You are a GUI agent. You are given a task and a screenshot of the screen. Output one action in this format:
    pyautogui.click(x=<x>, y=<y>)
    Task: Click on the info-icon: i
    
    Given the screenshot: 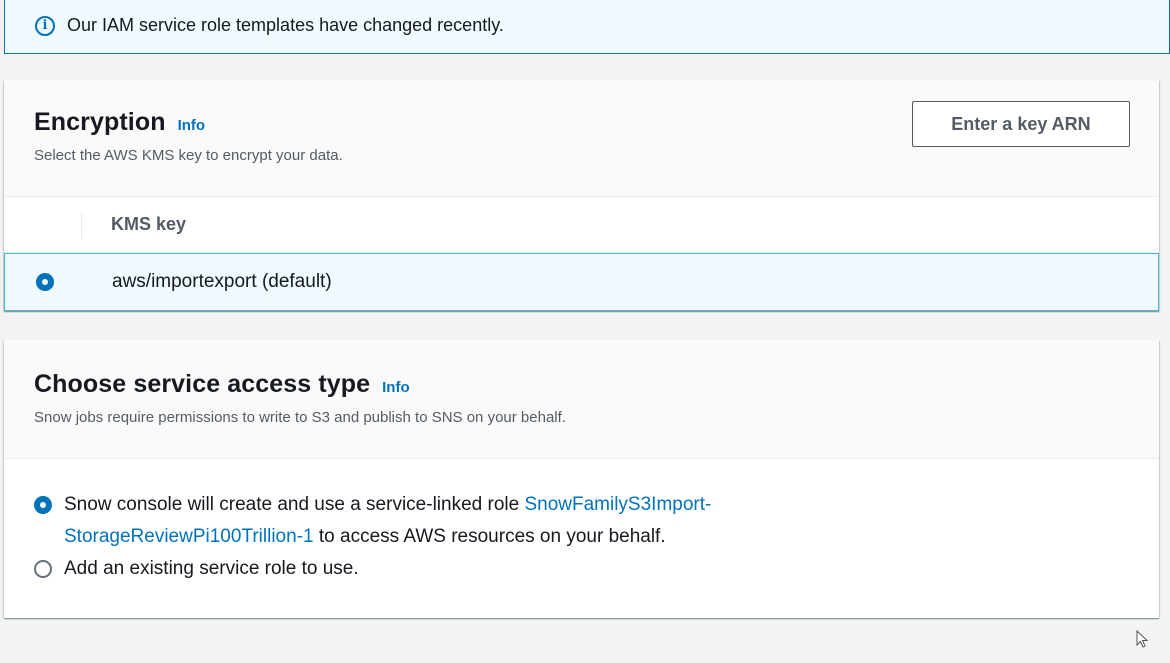 What is the action you would take?
    pyautogui.click(x=45, y=25)
    